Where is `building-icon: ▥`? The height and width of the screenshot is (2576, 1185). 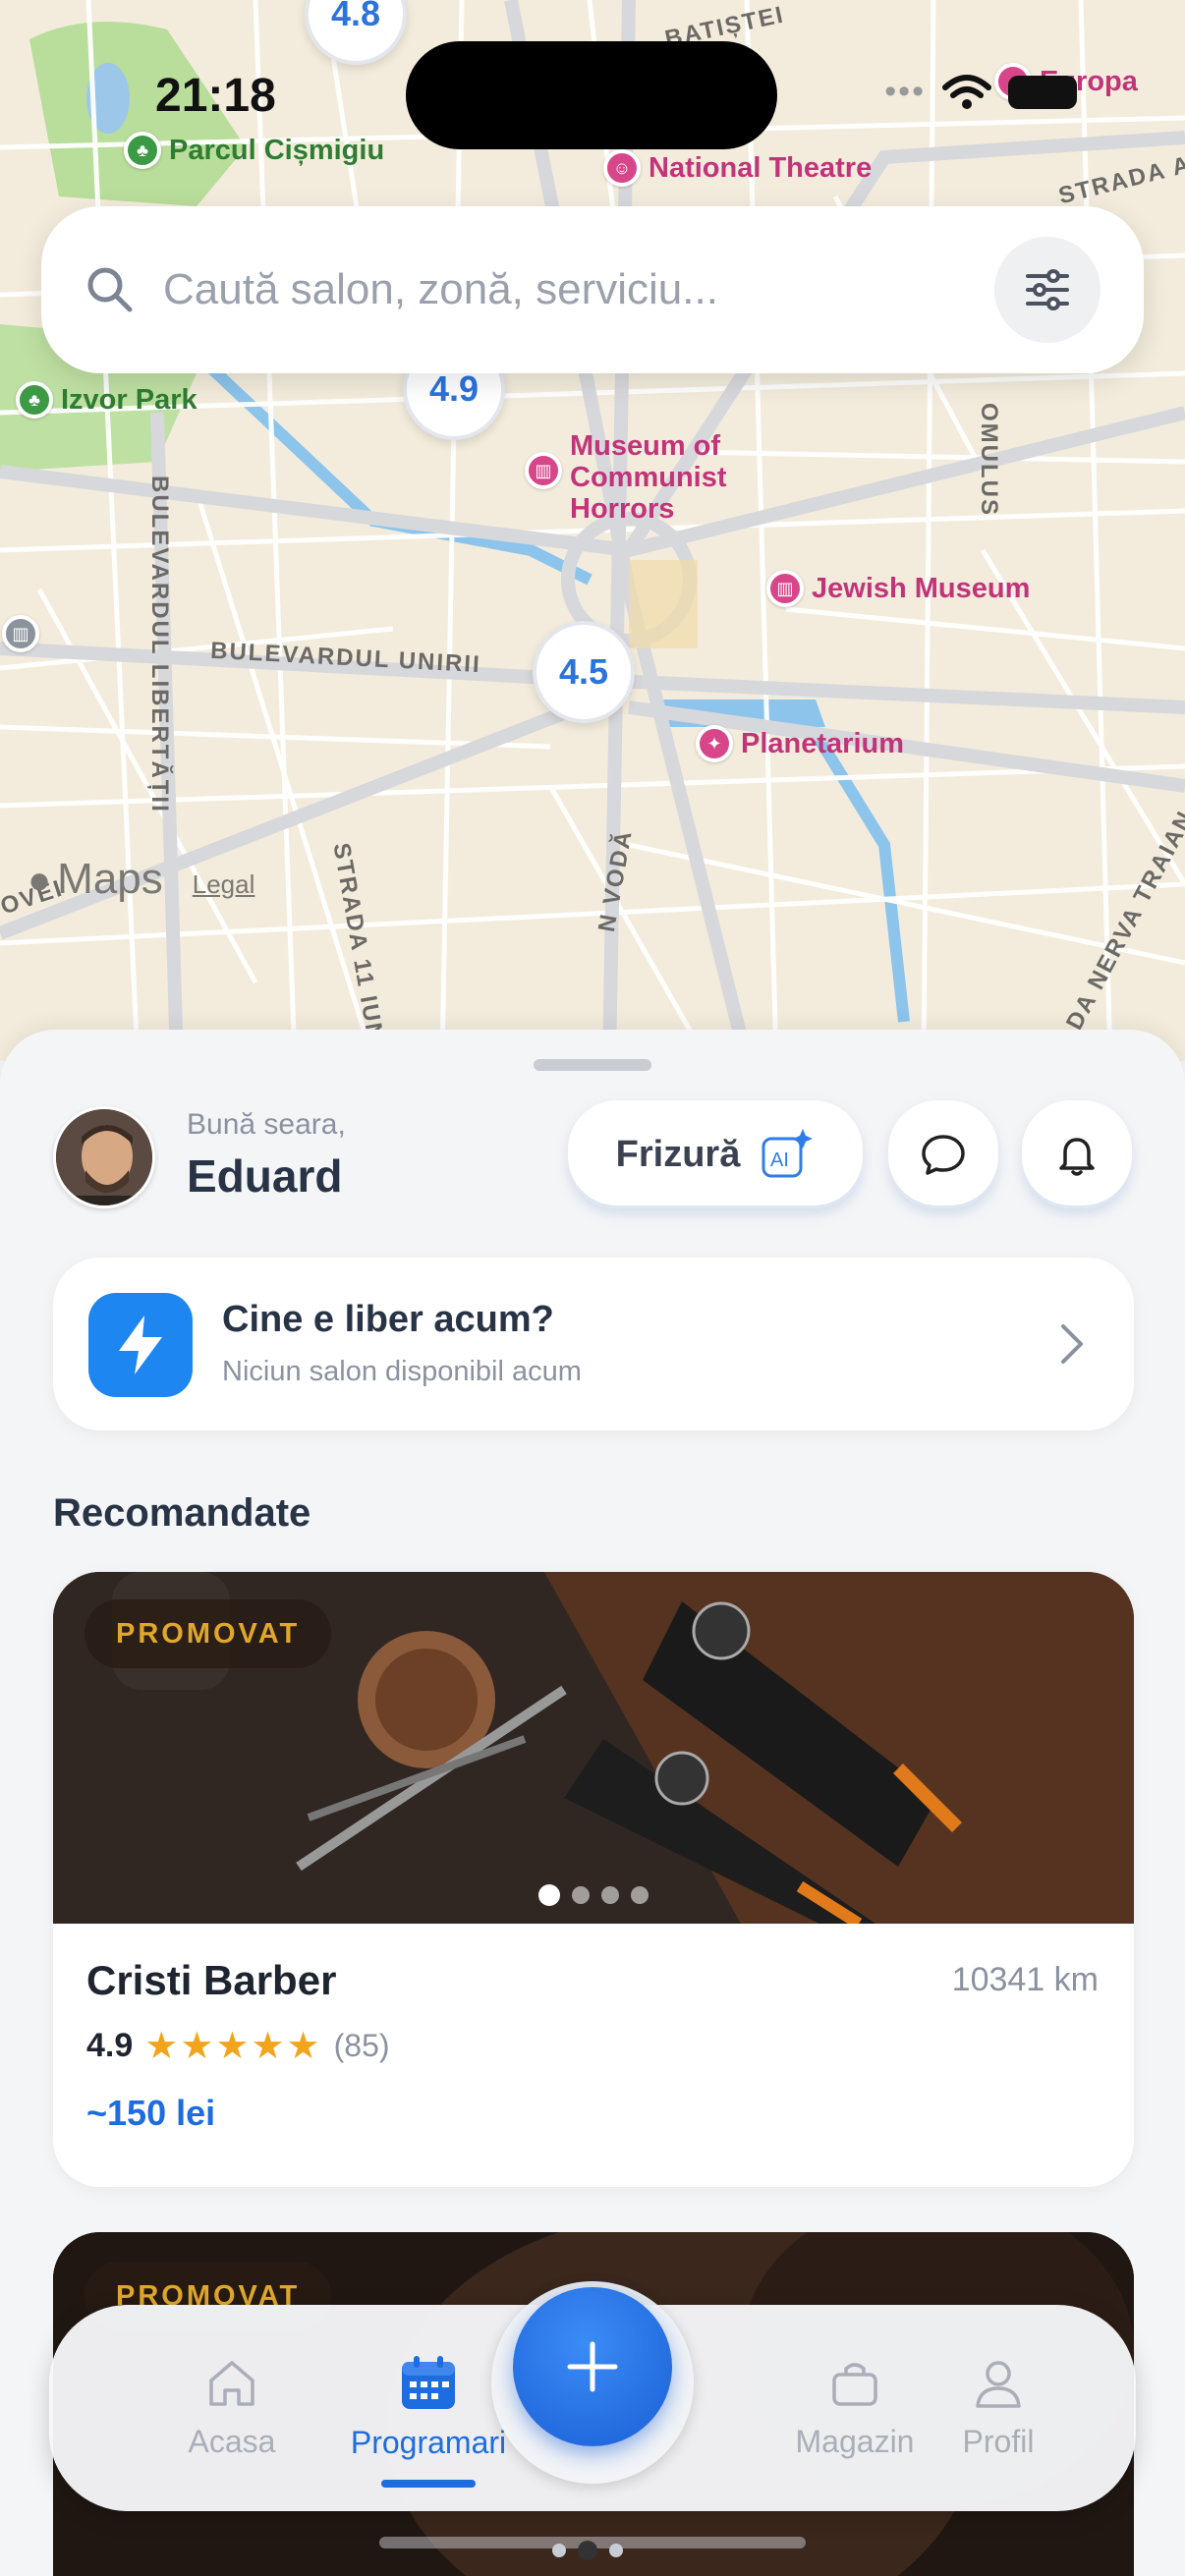
building-icon: ▥ is located at coordinates (21, 633).